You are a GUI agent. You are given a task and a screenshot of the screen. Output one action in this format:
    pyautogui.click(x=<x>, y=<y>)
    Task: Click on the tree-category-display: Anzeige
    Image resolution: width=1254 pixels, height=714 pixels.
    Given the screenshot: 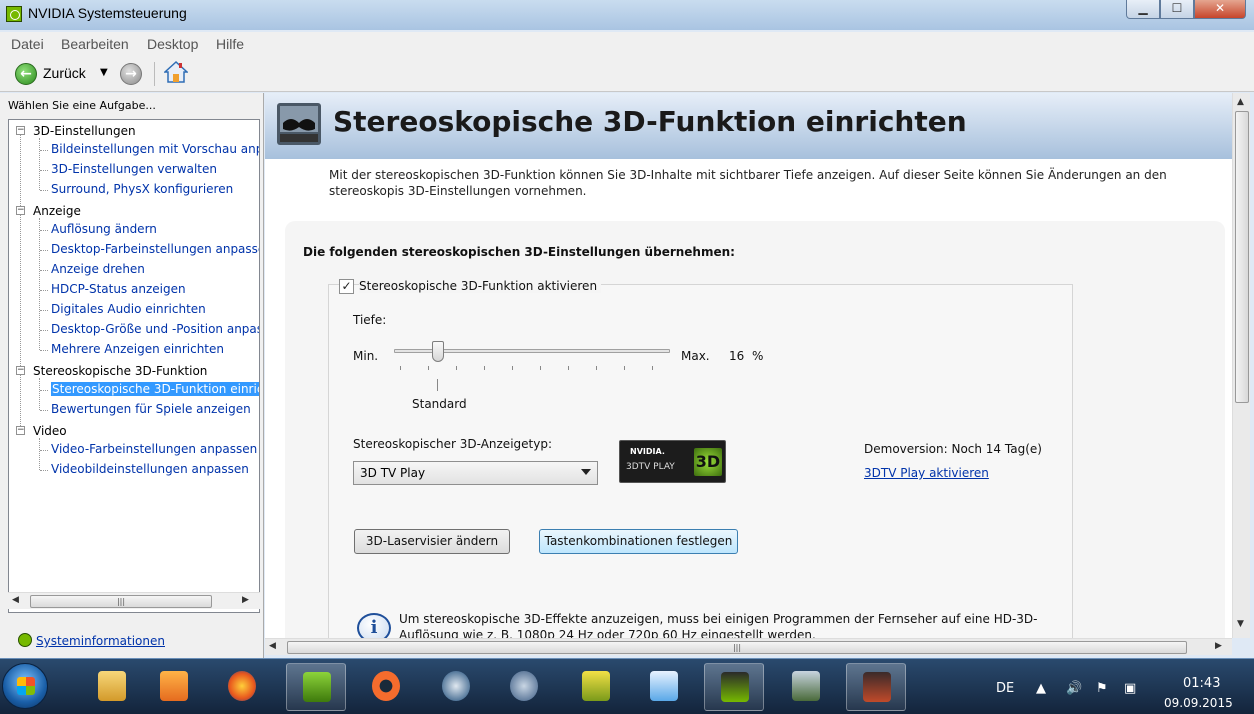 What is the action you would take?
    pyautogui.click(x=57, y=211)
    